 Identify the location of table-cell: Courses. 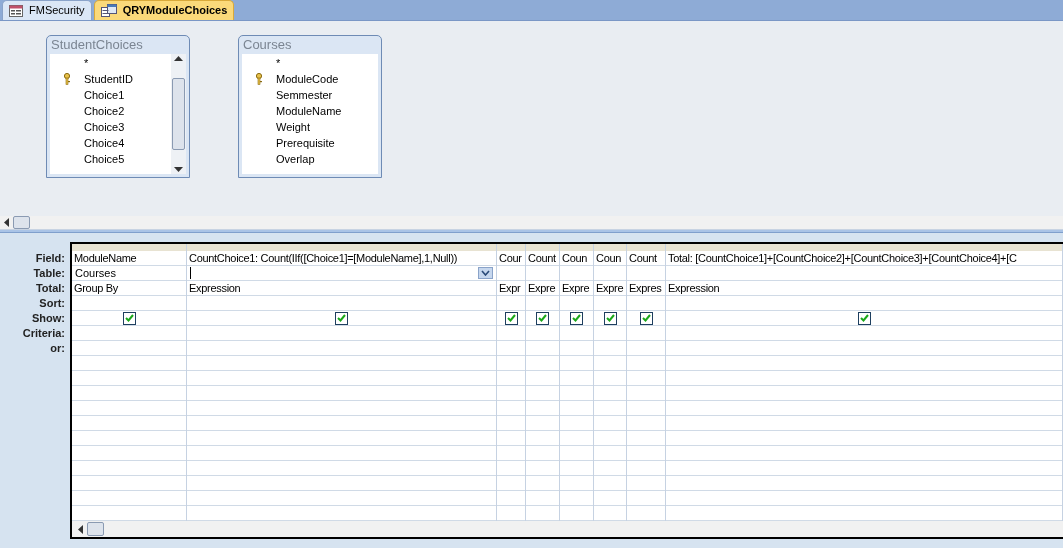
(129, 273).